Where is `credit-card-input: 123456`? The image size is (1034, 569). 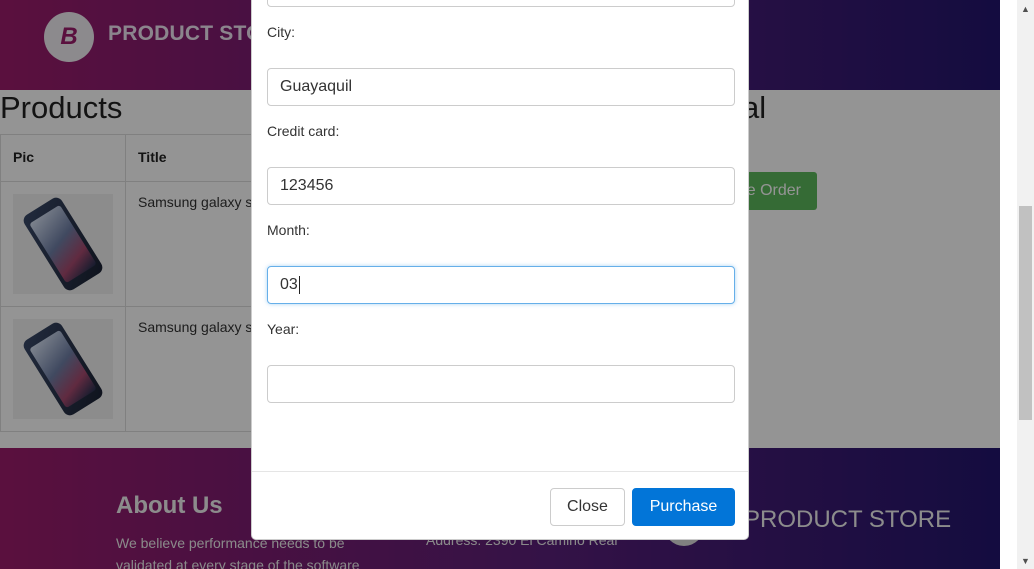 credit-card-input: 123456 is located at coordinates (501, 186).